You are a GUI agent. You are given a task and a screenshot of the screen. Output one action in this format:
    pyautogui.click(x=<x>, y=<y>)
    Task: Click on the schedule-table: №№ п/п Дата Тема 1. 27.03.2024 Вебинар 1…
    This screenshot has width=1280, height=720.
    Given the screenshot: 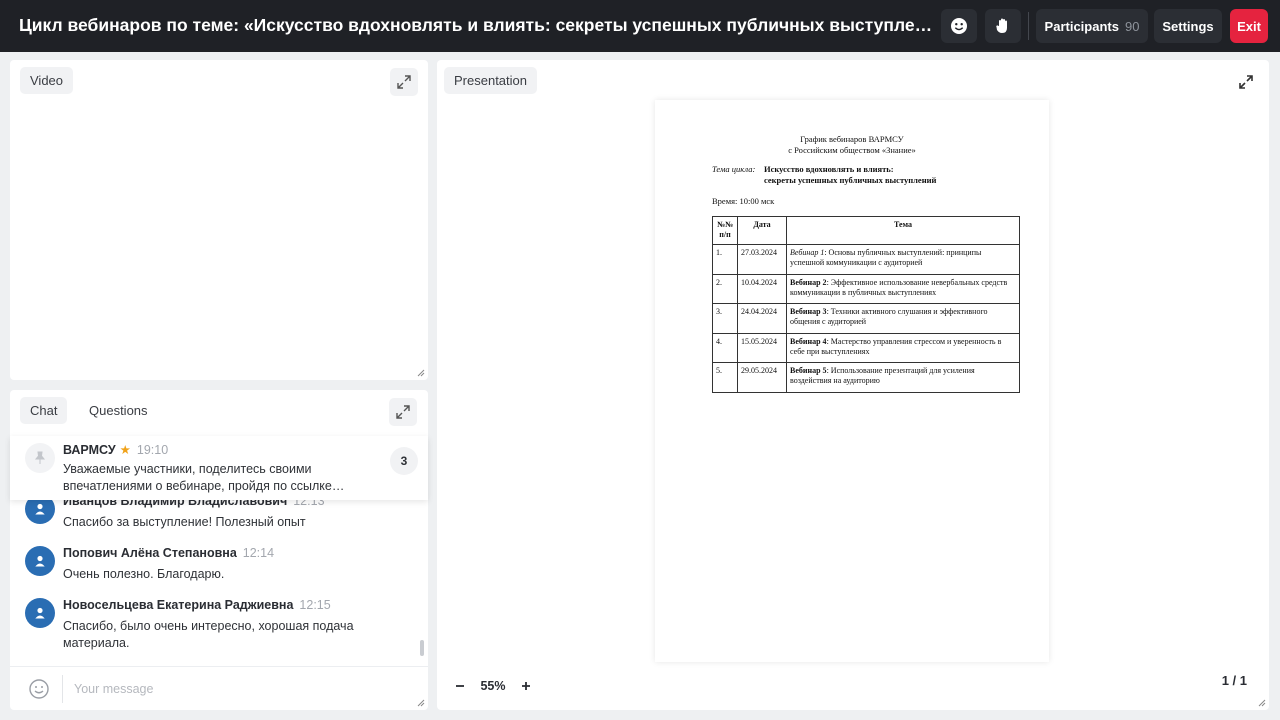 What is the action you would take?
    pyautogui.click(x=866, y=304)
    